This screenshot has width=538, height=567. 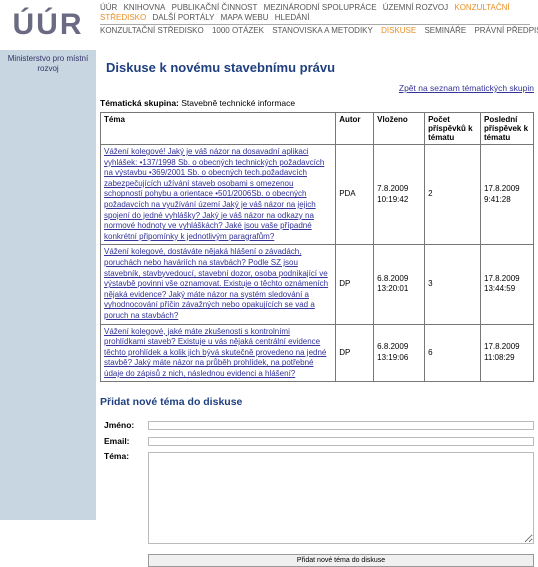 What do you see at coordinates (453, 284) in the screenshot?
I see `count-cell: 3` at bounding box center [453, 284].